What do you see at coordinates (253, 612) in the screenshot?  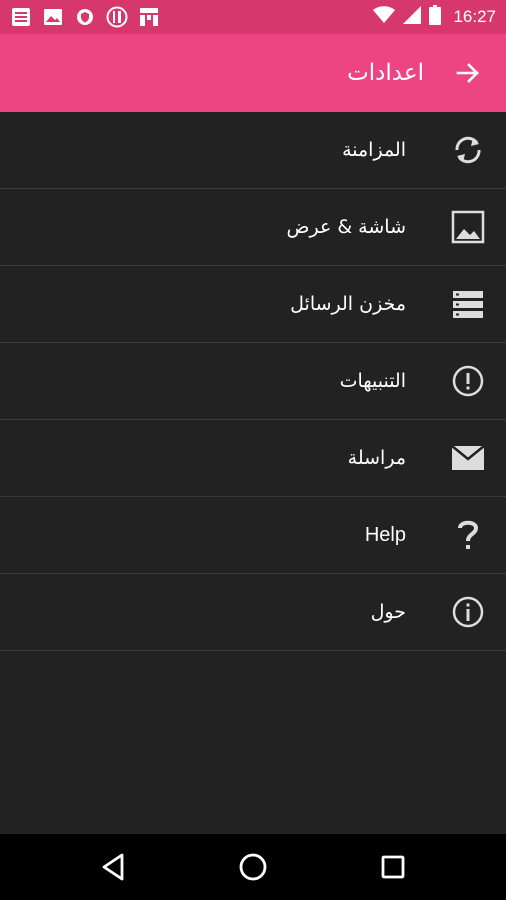 I see `menu-item-about: حول` at bounding box center [253, 612].